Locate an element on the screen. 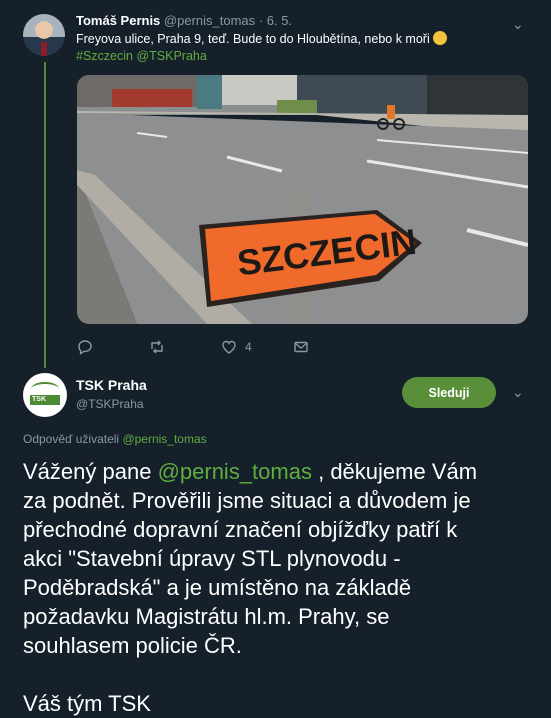 The height and width of the screenshot is (718, 551). message-button is located at coordinates (301, 347).